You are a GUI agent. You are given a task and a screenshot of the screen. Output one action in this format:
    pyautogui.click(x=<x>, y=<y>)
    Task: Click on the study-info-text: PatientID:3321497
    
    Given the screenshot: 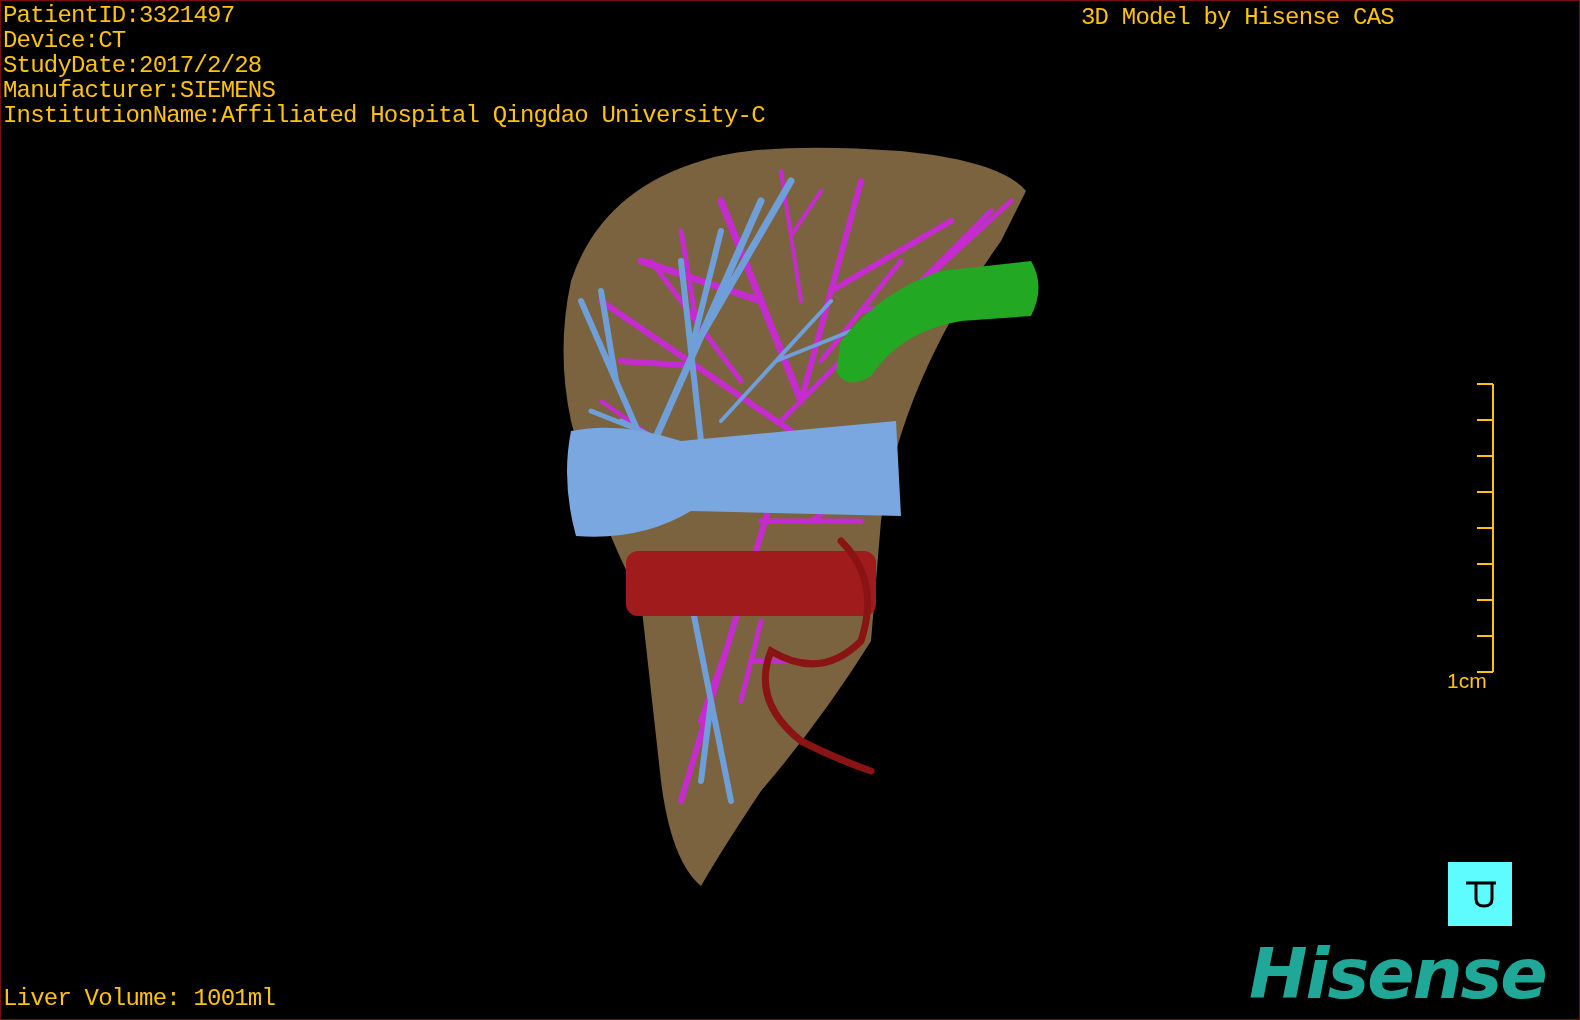 What is the action you would take?
    pyautogui.click(x=119, y=15)
    